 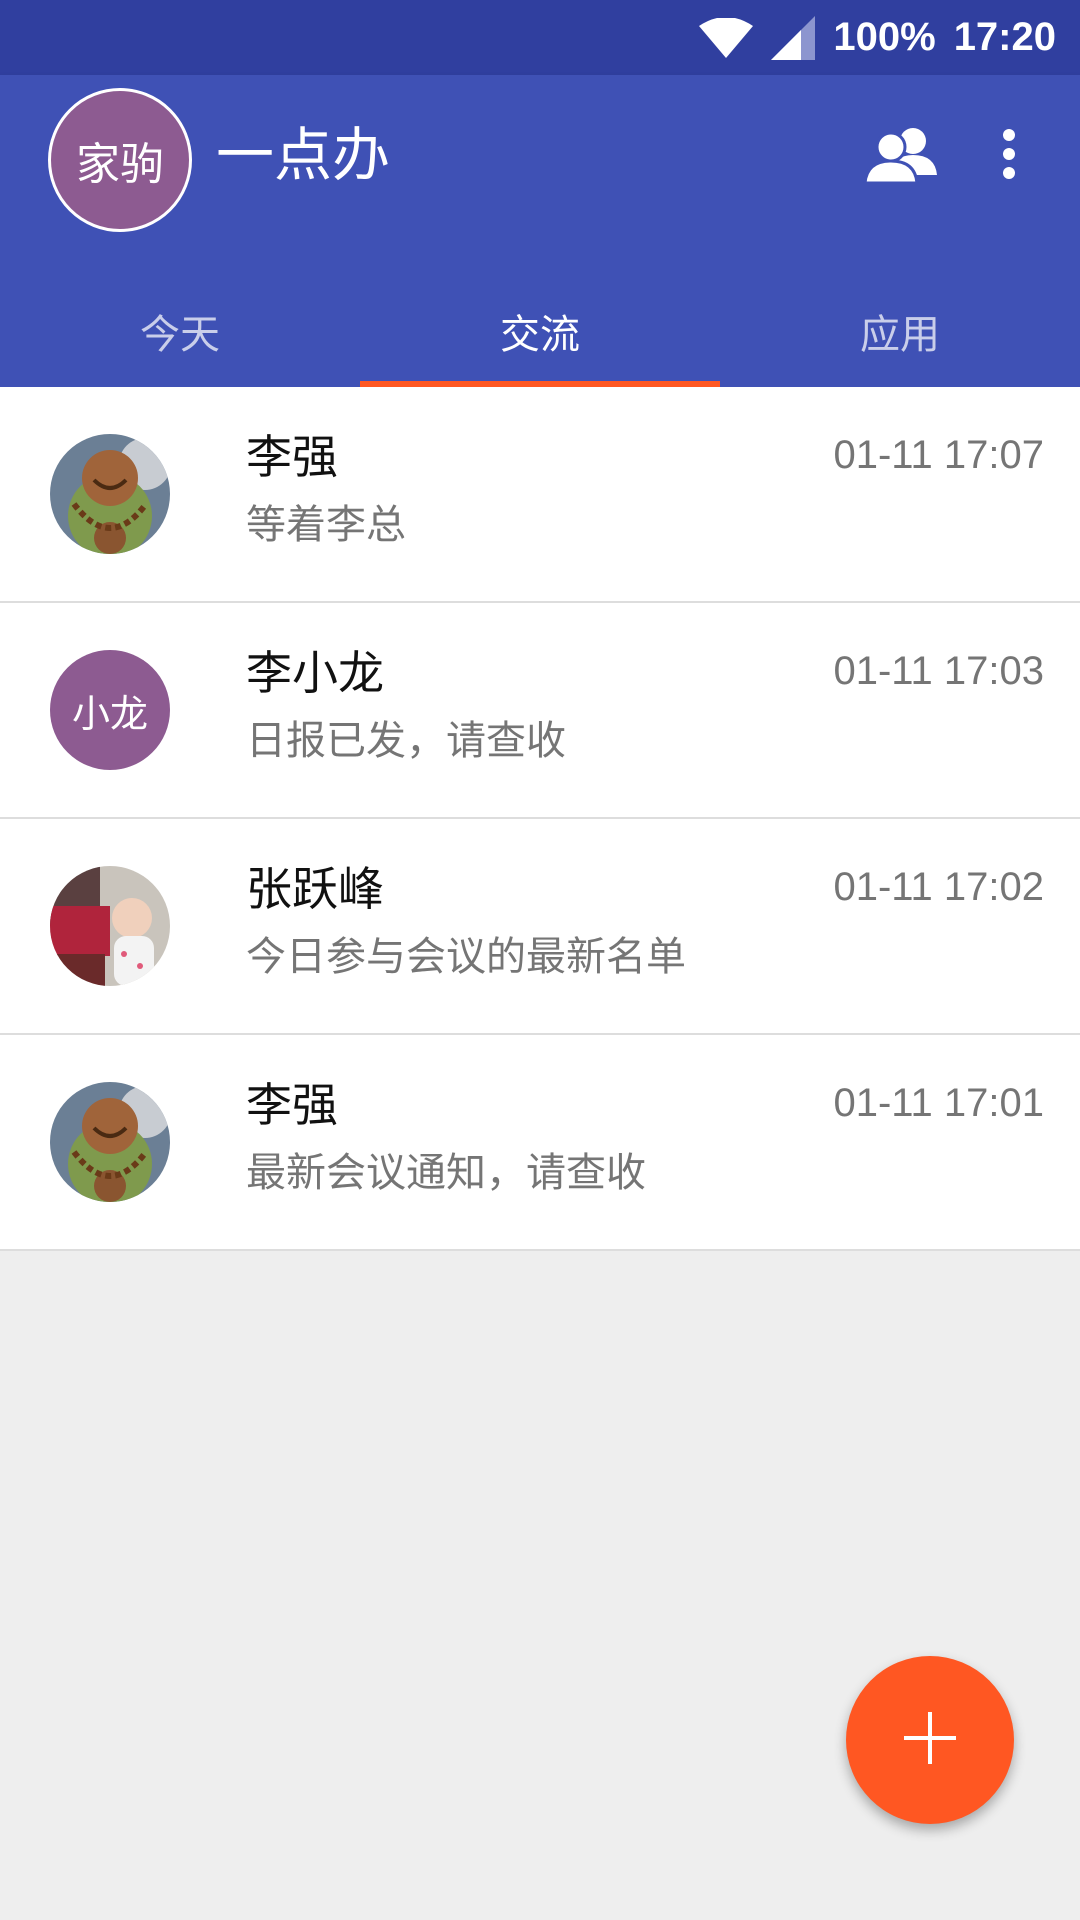 I want to click on message-time: 01-11 17:02, so click(x=938, y=887).